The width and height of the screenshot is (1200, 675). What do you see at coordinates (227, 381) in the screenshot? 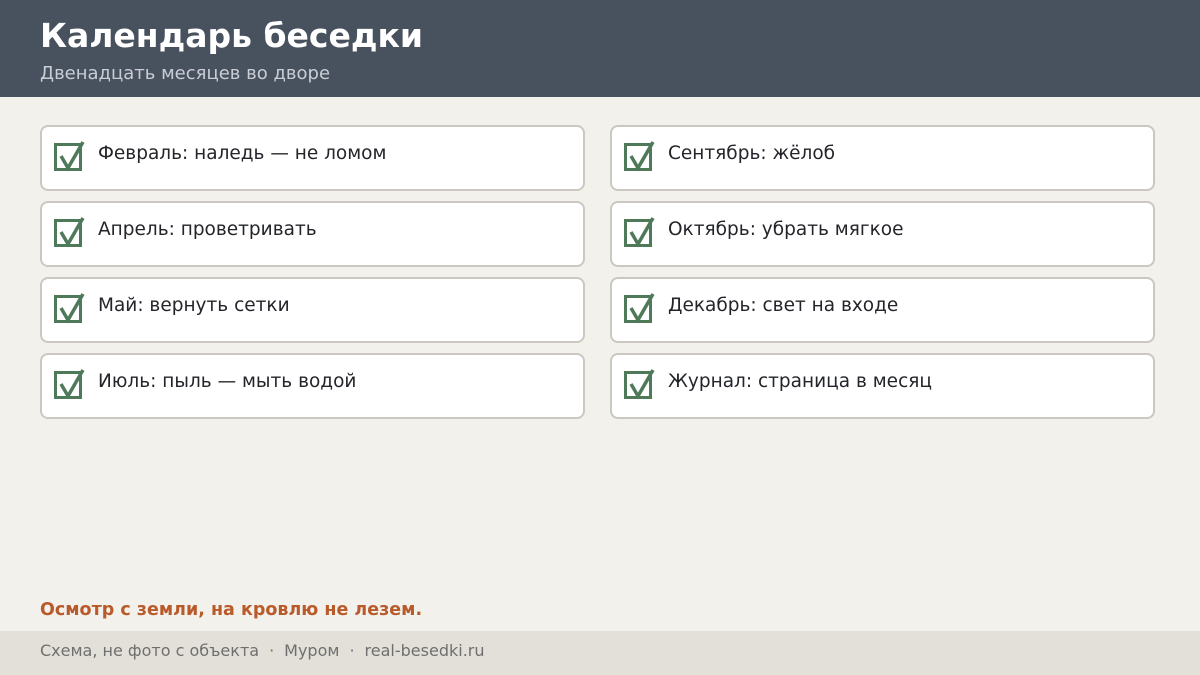
I see `checklist-item-label: Июль: пыль — мыть водой` at bounding box center [227, 381].